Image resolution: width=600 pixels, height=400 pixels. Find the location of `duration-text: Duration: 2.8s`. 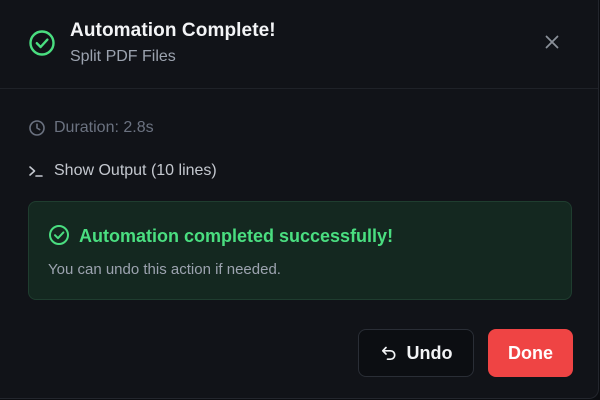

duration-text: Duration: 2.8s is located at coordinates (104, 127).